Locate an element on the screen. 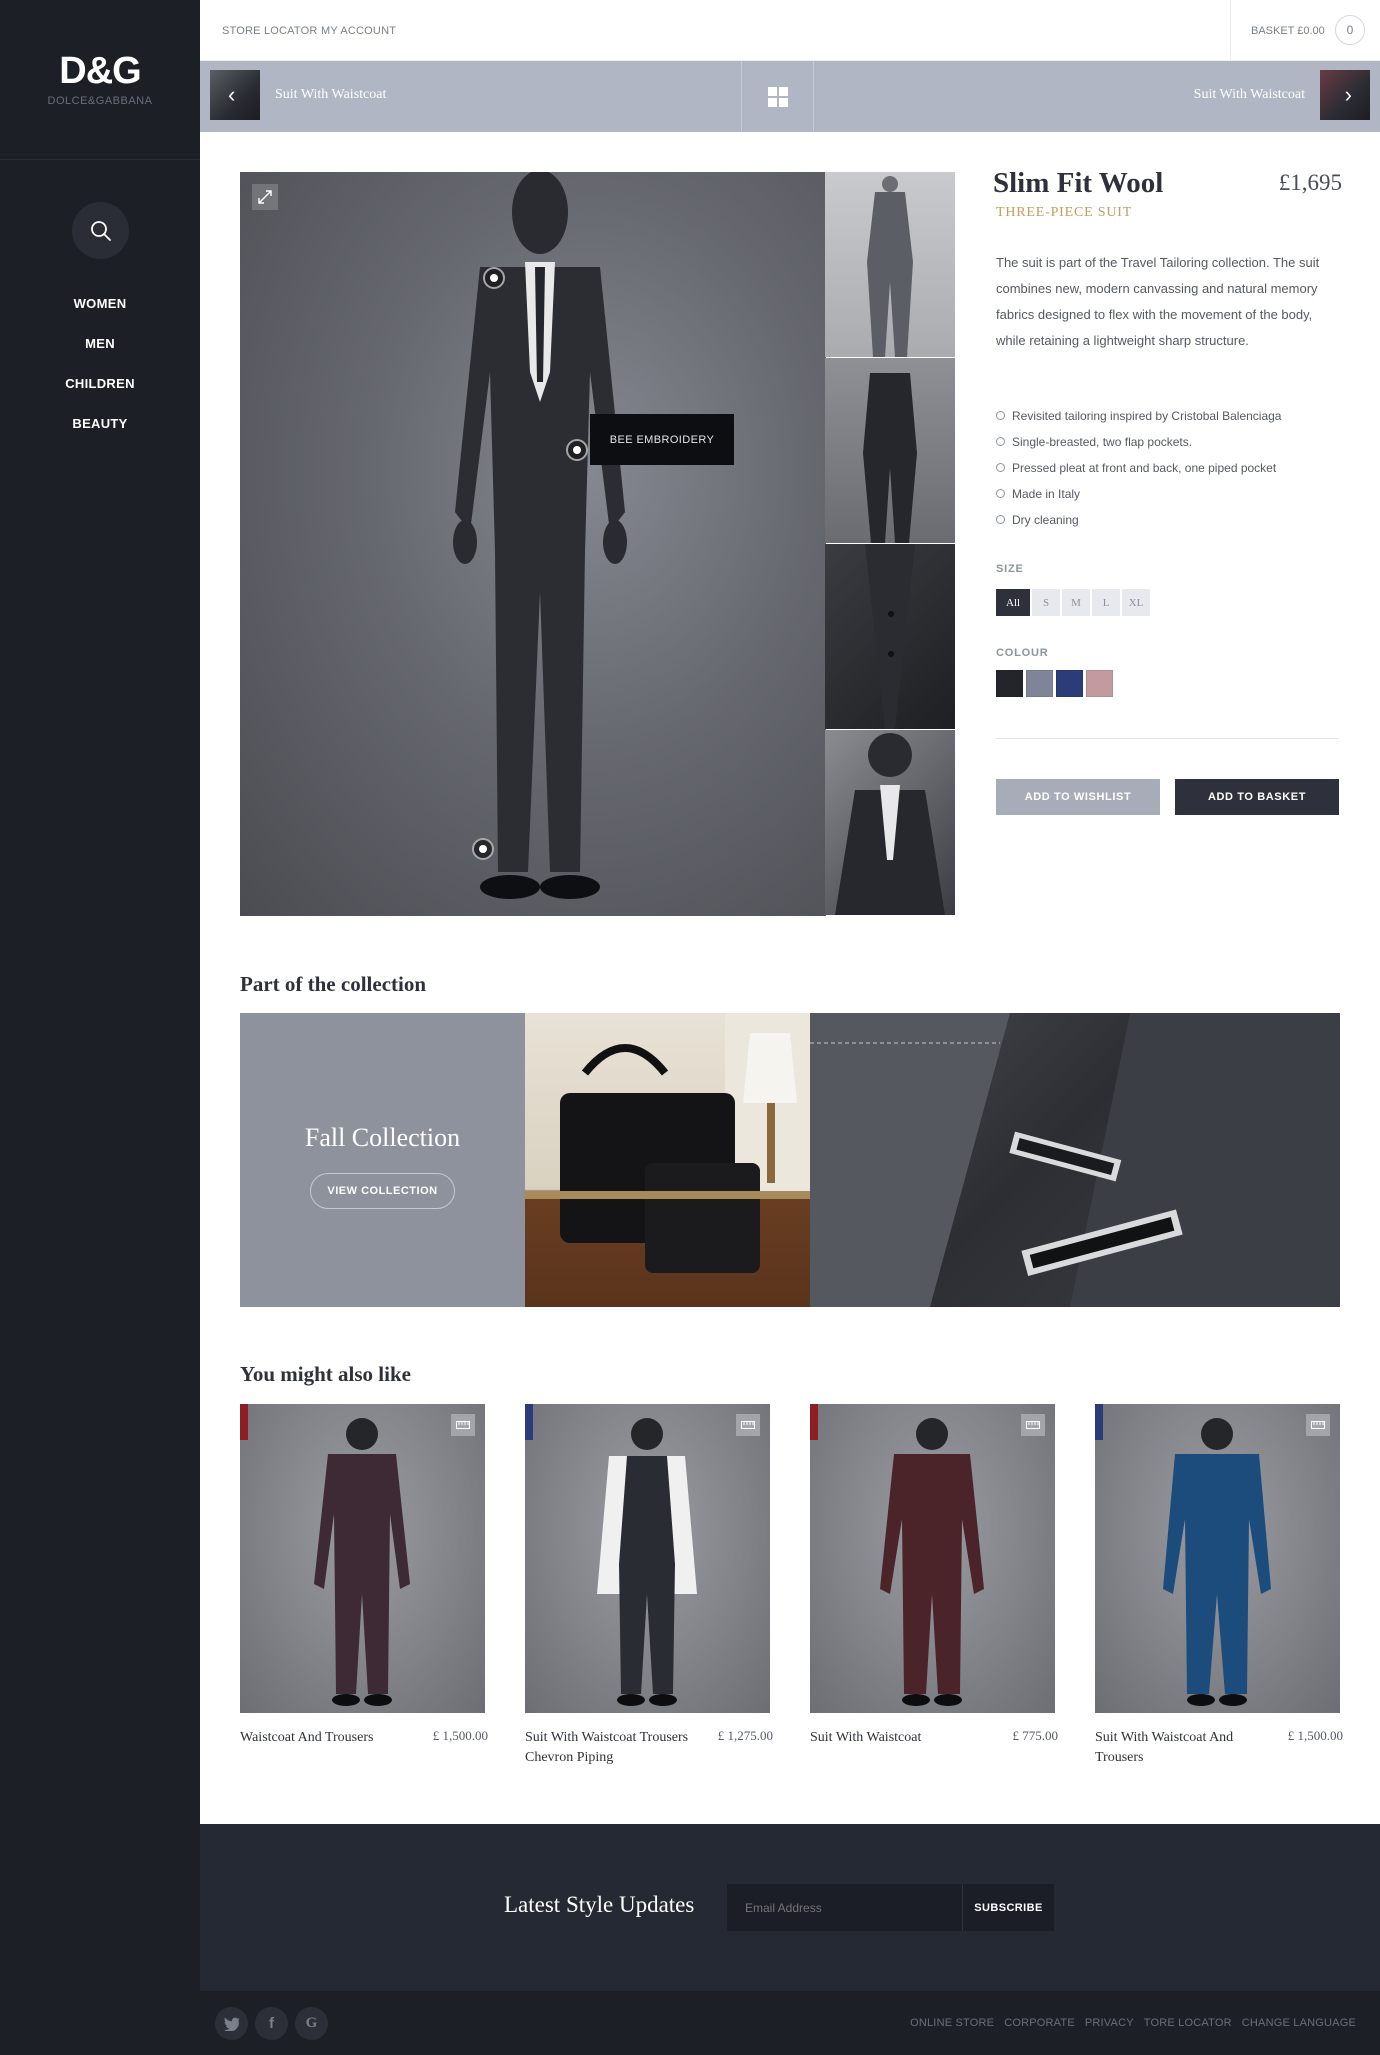  recommendation-card: Waistcoat And Trousers £ 1,500.00 is located at coordinates (364, 1574).